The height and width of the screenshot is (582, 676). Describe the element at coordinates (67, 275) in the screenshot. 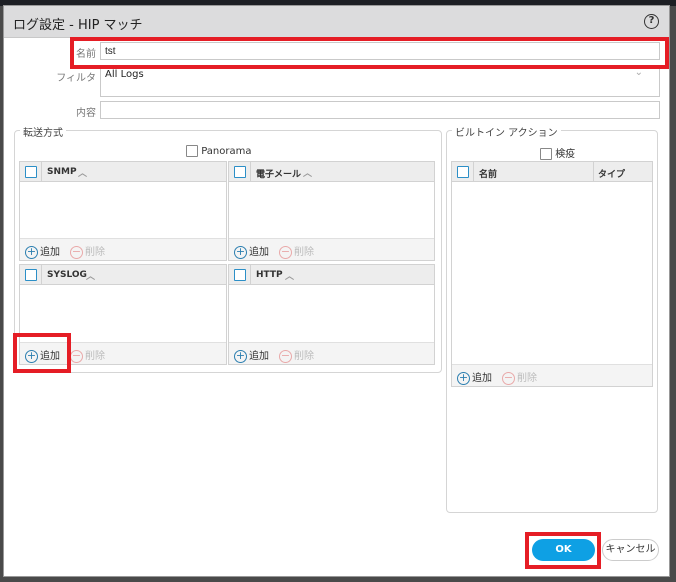

I see `column-header: SYSLOG` at that location.